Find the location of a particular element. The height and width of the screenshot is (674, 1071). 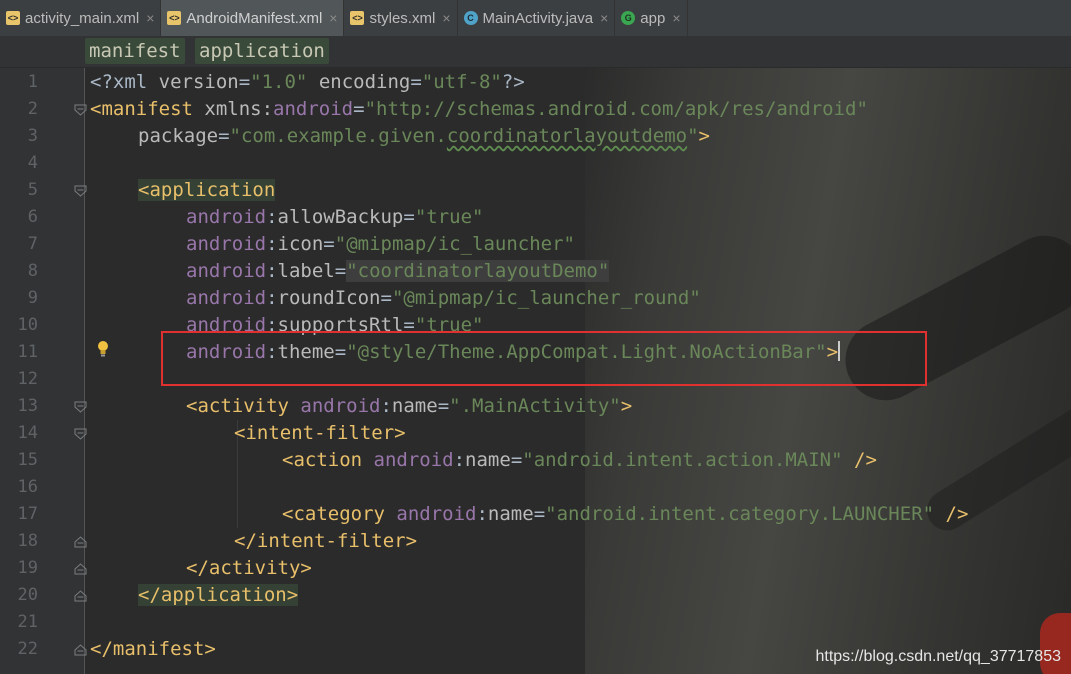

breadcrumb-item-manifest: manifest is located at coordinates (135, 51).